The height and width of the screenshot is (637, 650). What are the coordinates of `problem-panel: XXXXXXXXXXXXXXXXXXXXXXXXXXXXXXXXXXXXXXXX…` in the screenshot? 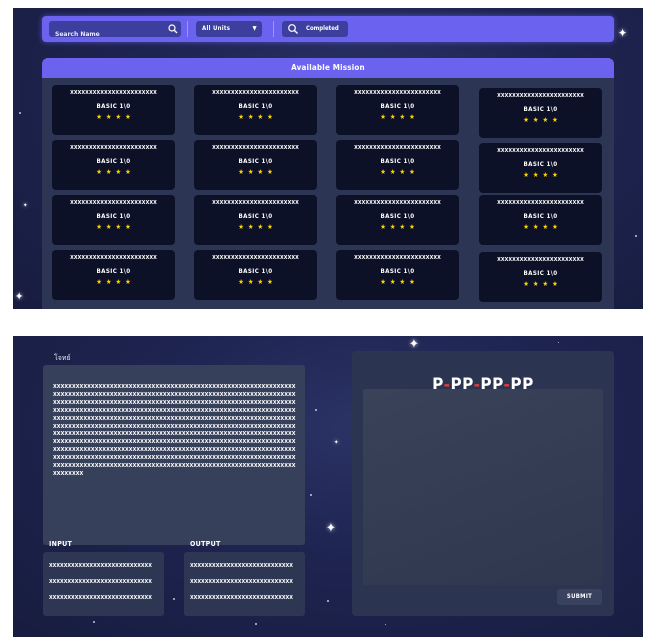 It's located at (174, 455).